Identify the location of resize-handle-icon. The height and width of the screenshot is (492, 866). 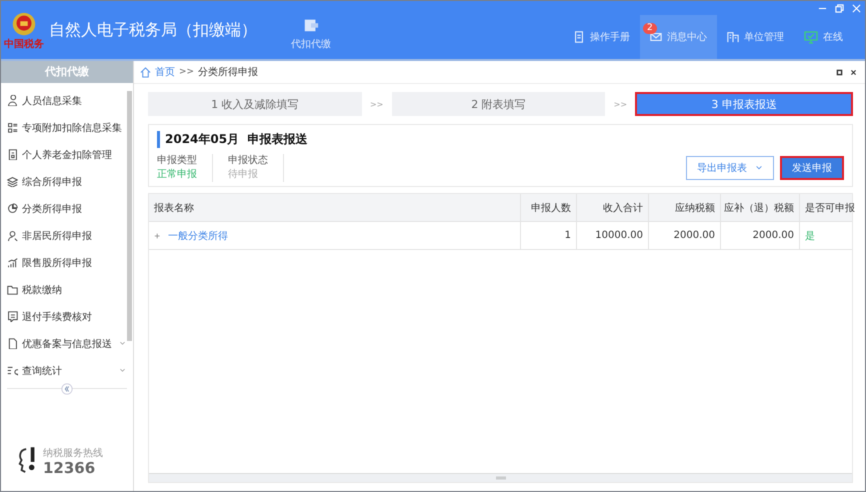
(501, 478).